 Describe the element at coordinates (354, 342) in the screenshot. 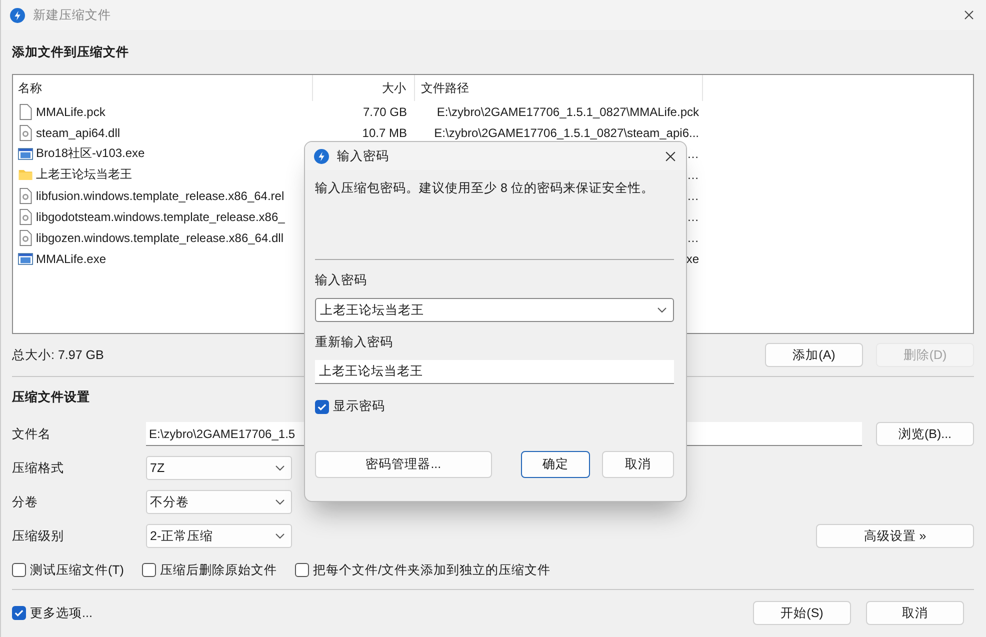

I see `field-label: 重新输入密码` at that location.